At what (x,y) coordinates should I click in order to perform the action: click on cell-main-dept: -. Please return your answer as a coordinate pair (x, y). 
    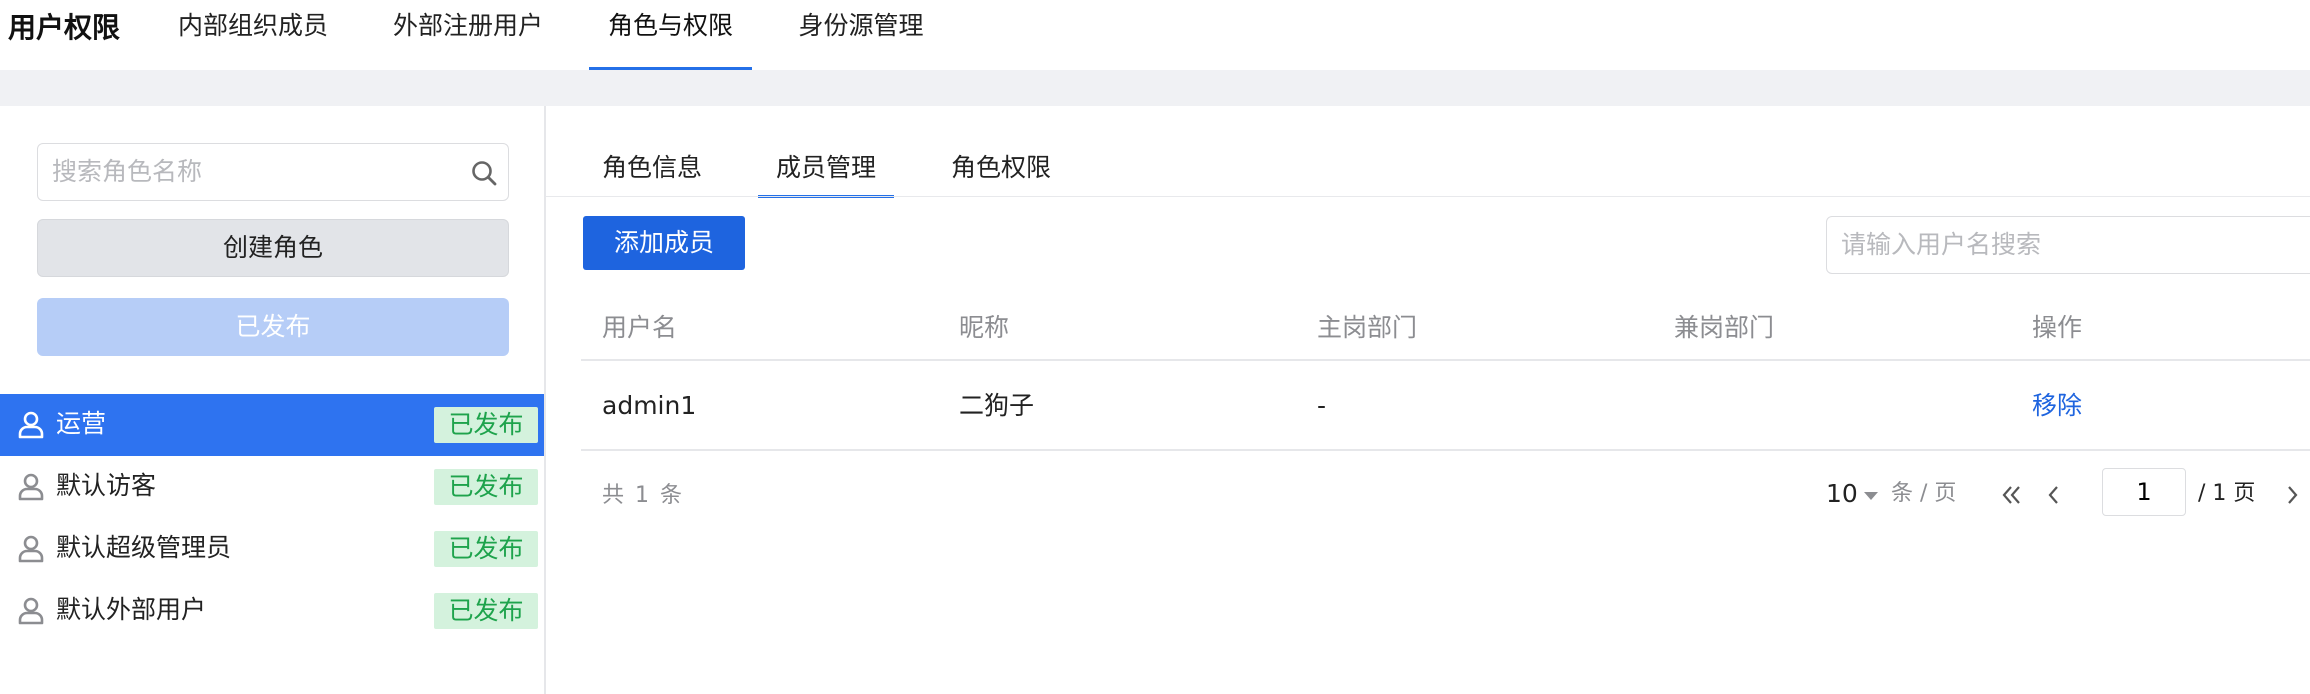
    Looking at the image, I should click on (1322, 405).